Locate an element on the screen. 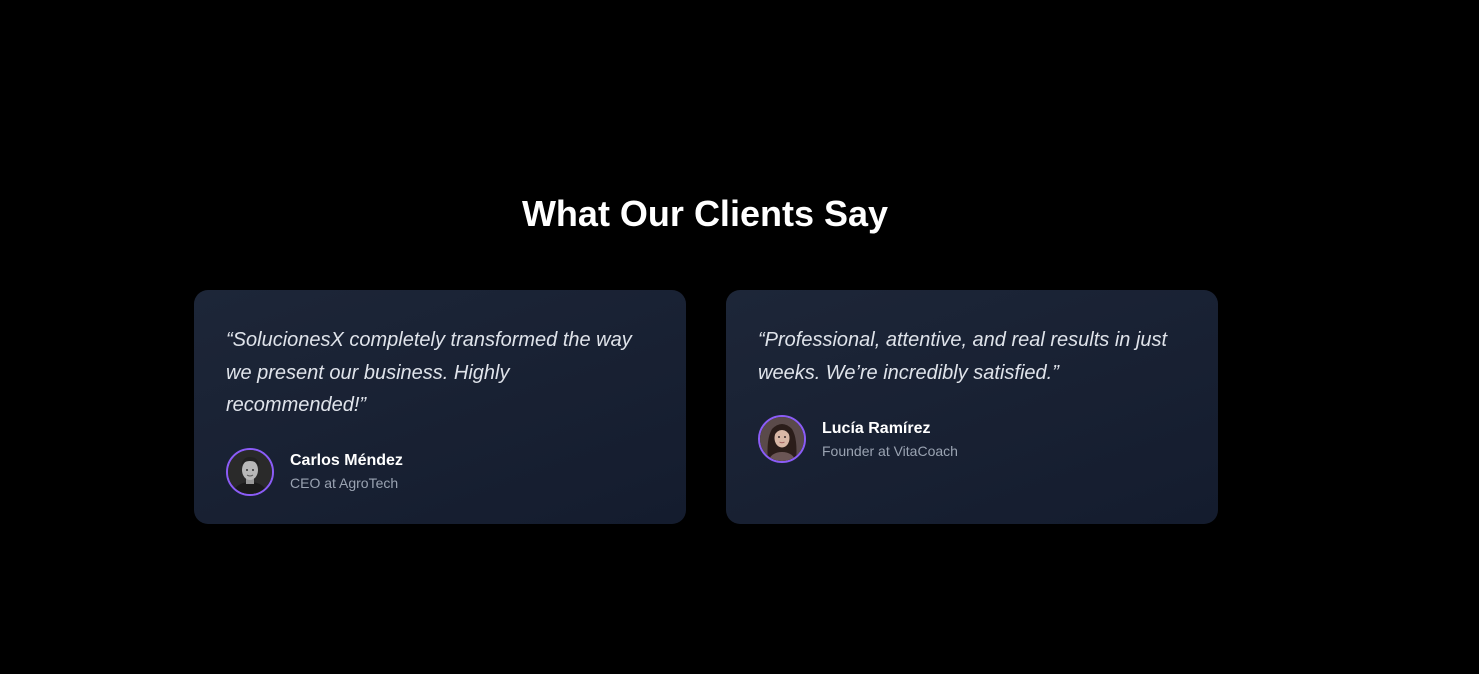 The height and width of the screenshot is (674, 1479). author-name: Carlos Méndez is located at coordinates (346, 460).